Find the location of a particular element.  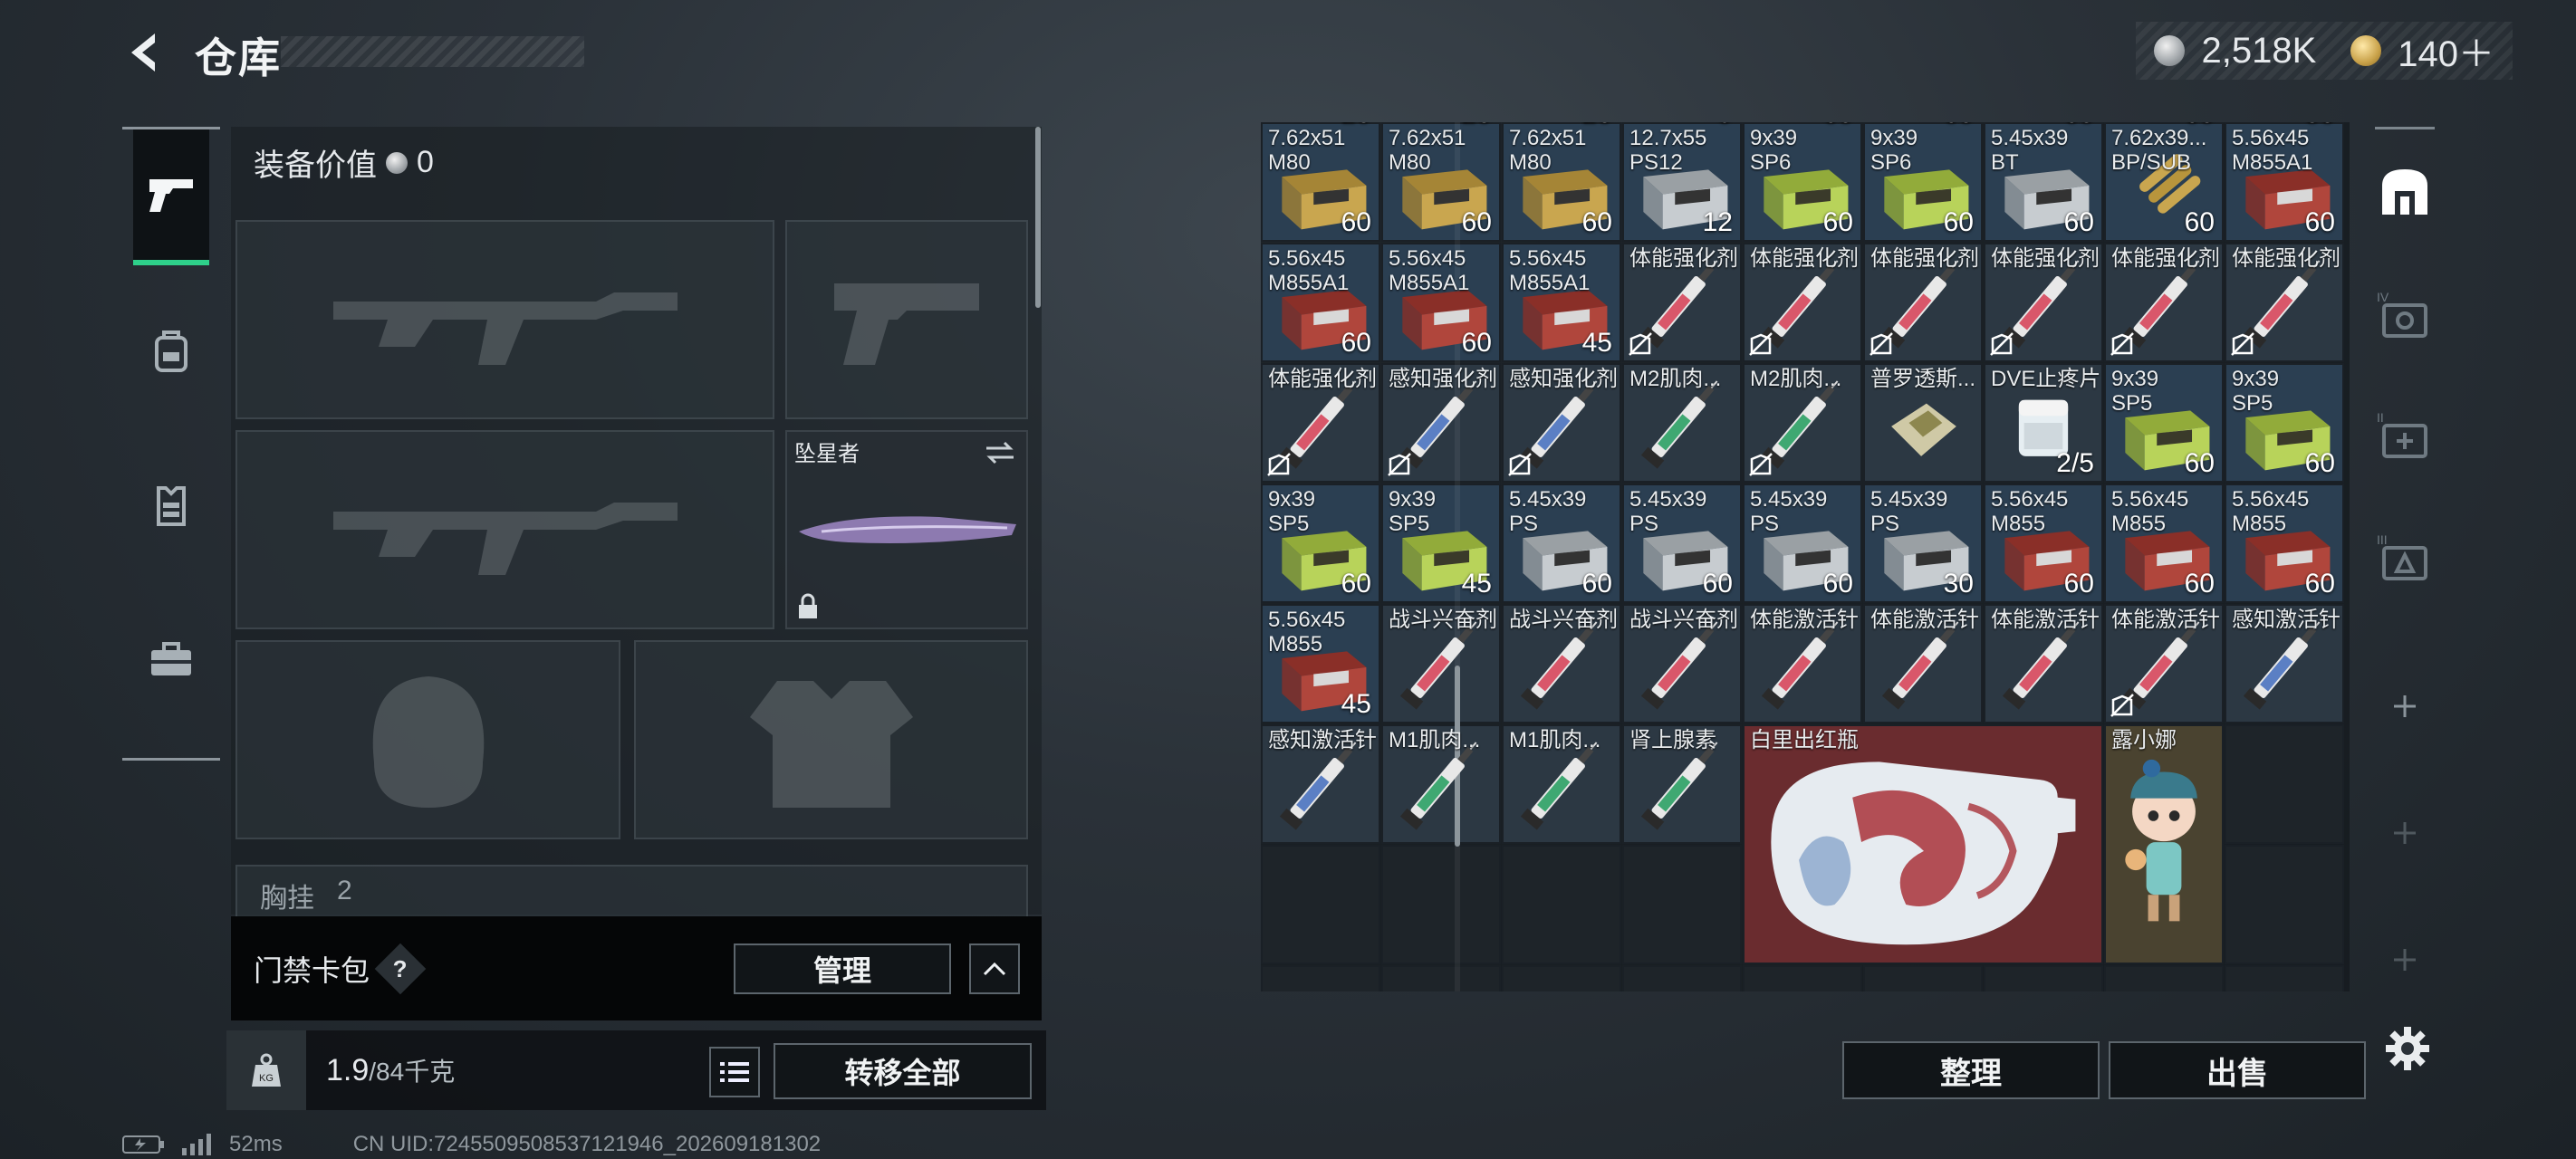

inventory-item: 肾上腺素 is located at coordinates (1682, 784).